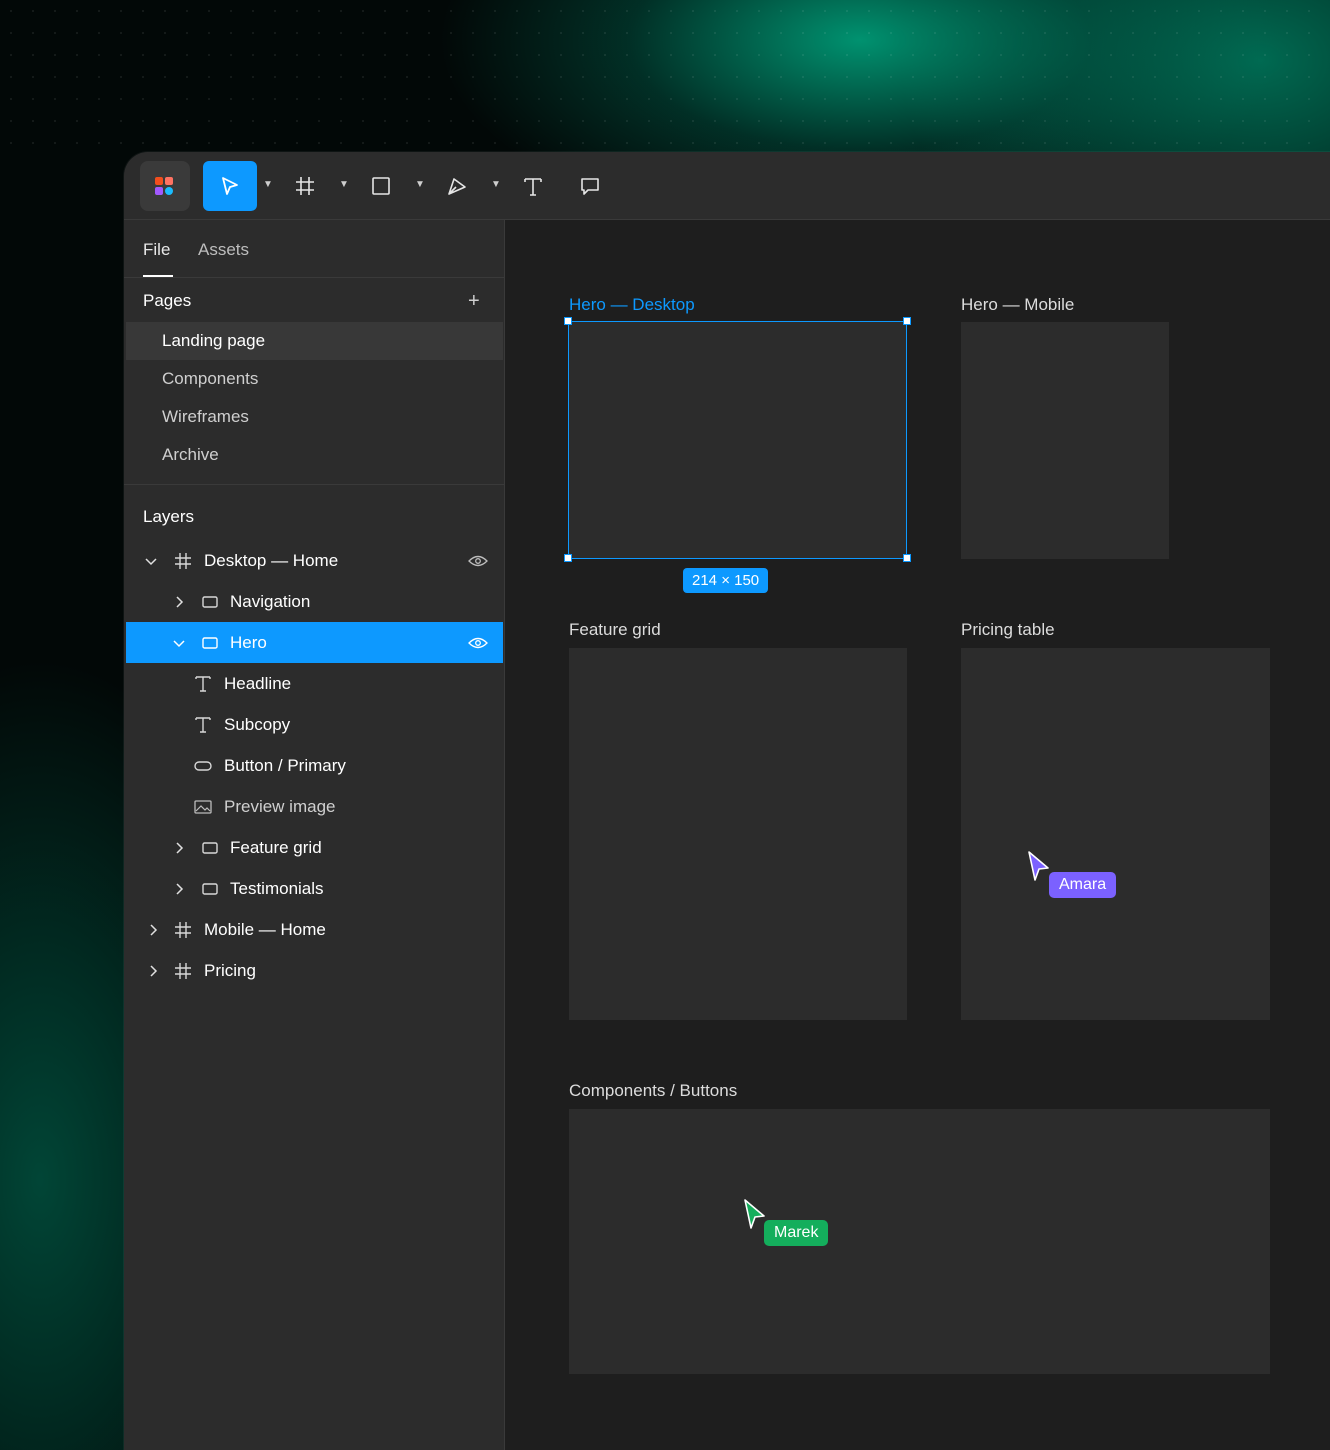 Image resolution: width=1330 pixels, height=1450 pixels. Describe the element at coordinates (568, 321) in the screenshot. I see `resize-handle-top-left` at that location.